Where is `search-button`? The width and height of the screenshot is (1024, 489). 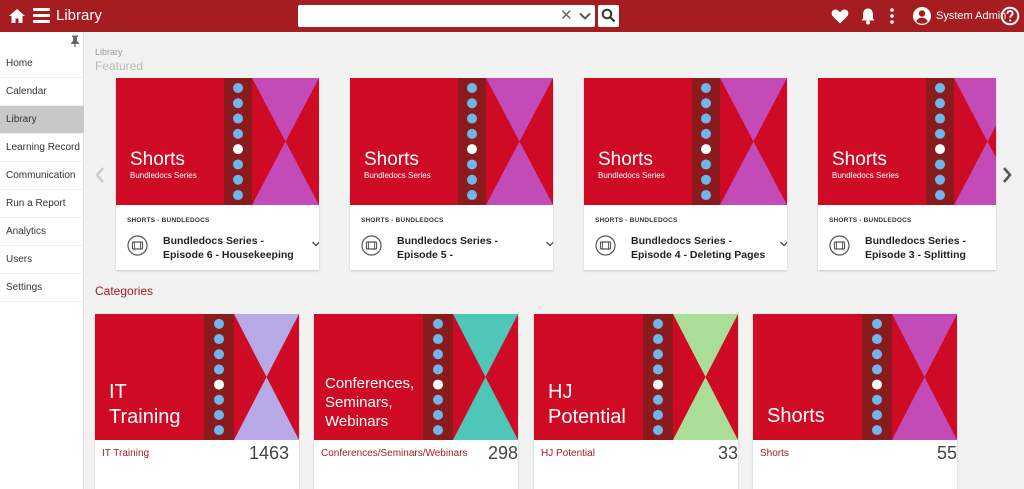
search-button is located at coordinates (608, 16).